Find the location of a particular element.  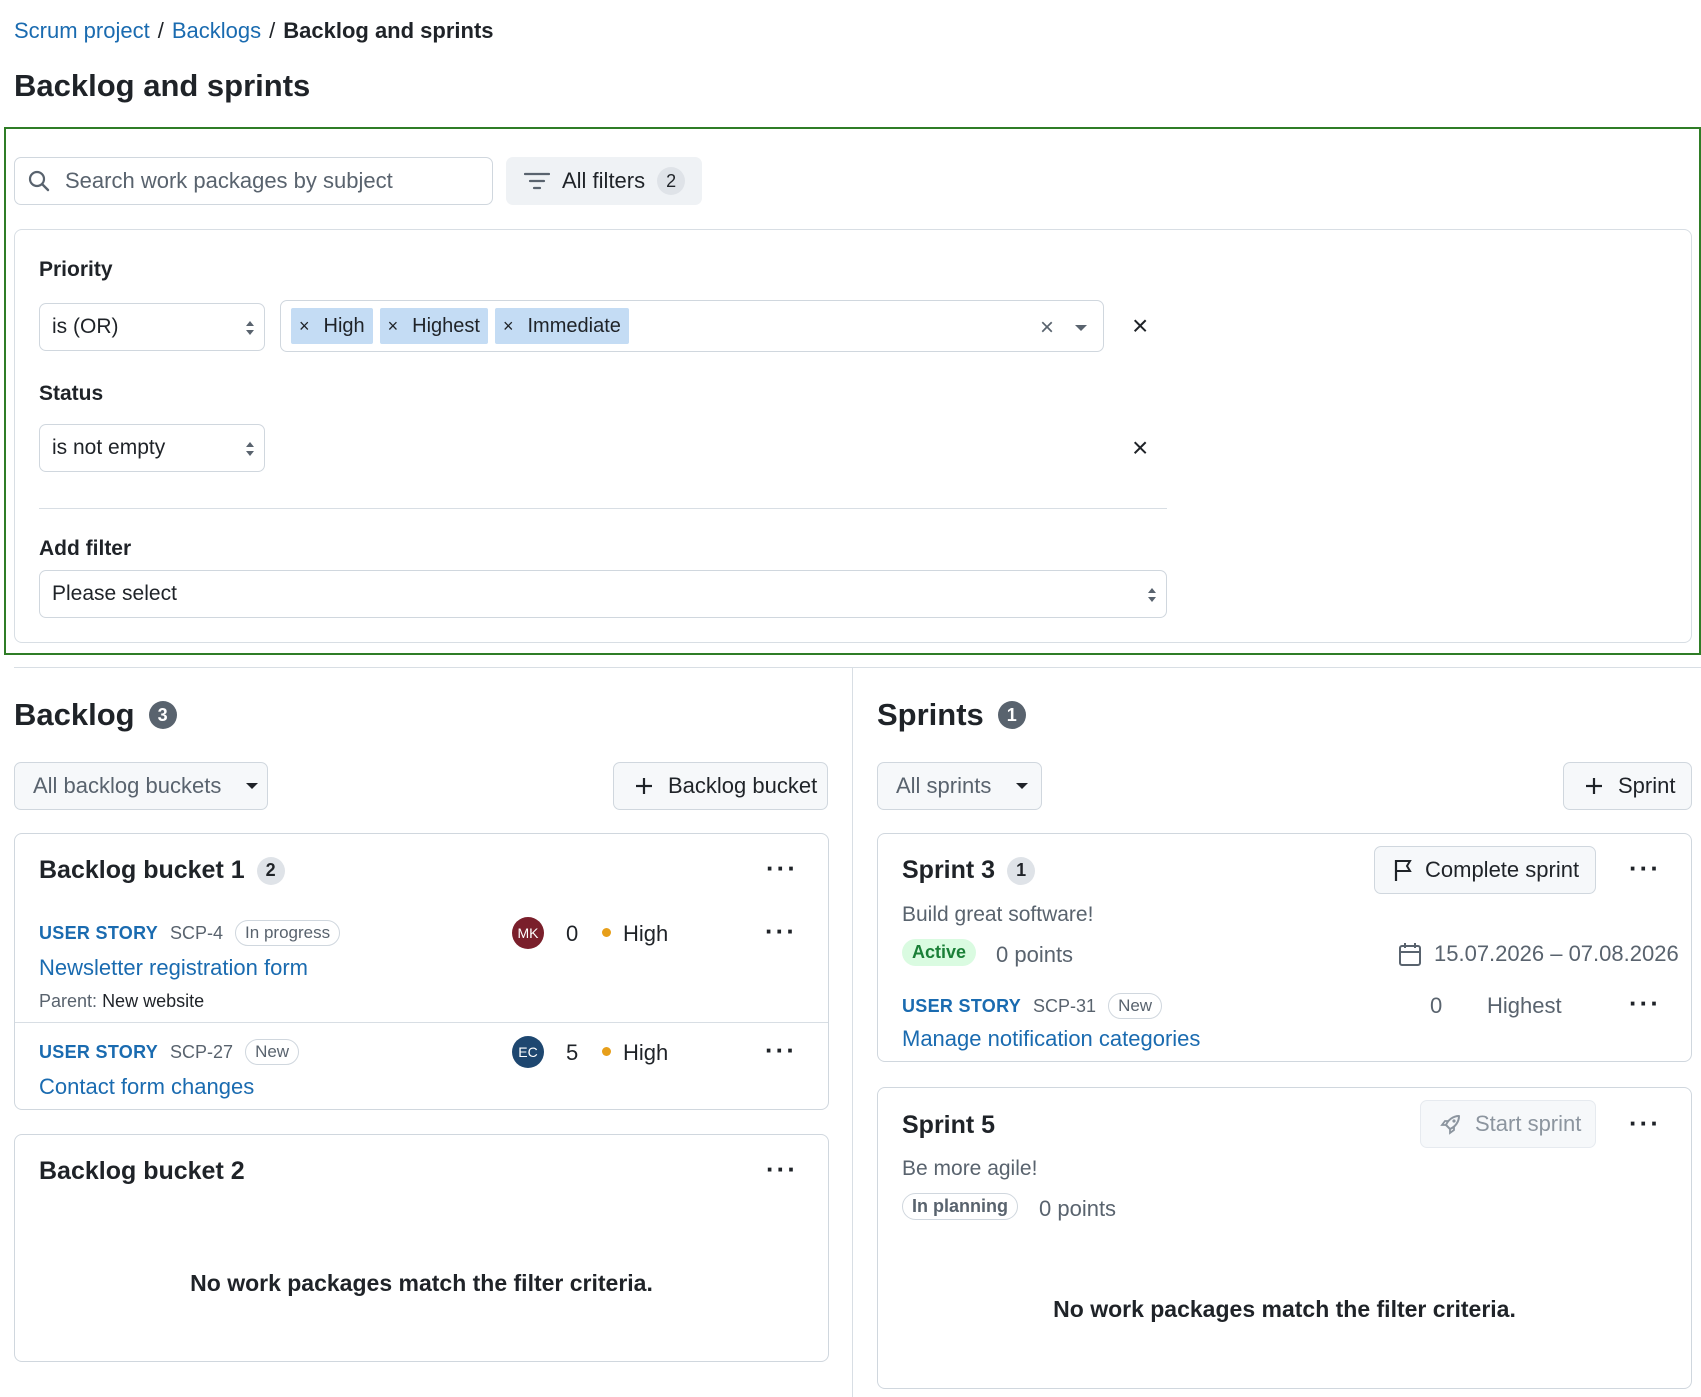

priority-operator-value: is (OR) is located at coordinates (85, 326).